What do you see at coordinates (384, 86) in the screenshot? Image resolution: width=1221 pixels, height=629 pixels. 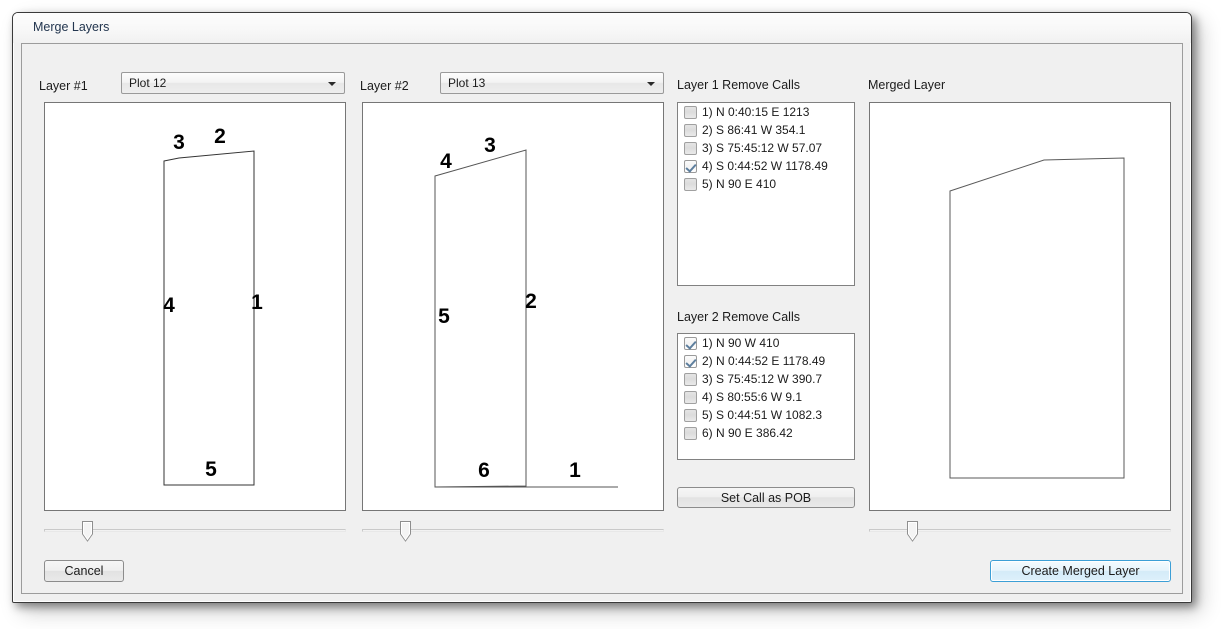 I see `layer2-label: Layer #2` at bounding box center [384, 86].